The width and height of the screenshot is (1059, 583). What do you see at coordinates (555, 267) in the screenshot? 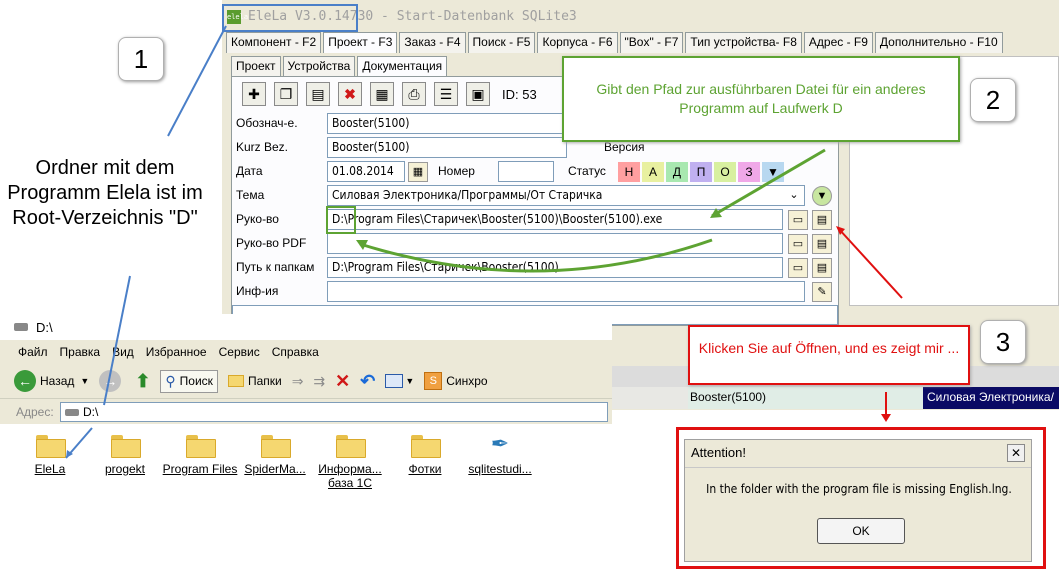
I see `folder-path-field: D:\Program Files\Старичек\Booster(5100)` at bounding box center [555, 267].